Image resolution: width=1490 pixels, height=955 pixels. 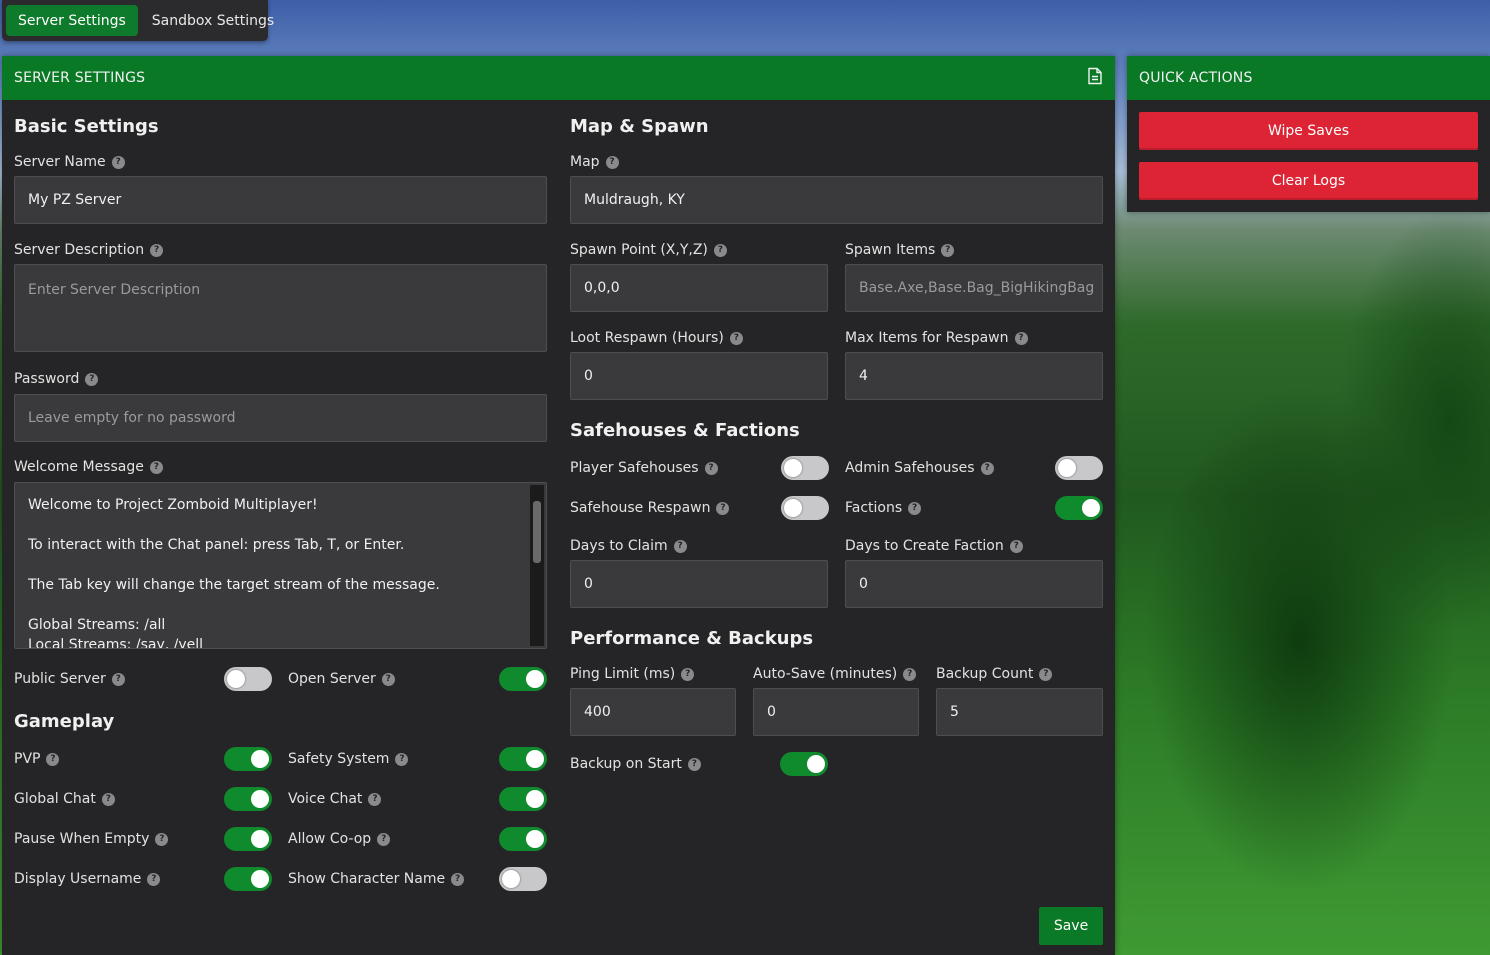 What do you see at coordinates (924, 546) in the screenshot?
I see `days-to-create-faction-label-text: Days to Create Faction` at bounding box center [924, 546].